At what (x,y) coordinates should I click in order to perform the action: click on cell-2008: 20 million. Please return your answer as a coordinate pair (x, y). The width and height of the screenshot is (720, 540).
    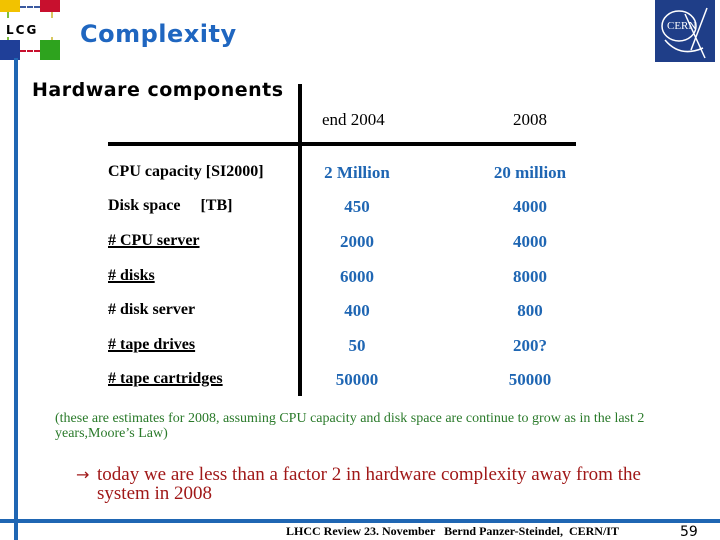
    Looking at the image, I should click on (530, 172).